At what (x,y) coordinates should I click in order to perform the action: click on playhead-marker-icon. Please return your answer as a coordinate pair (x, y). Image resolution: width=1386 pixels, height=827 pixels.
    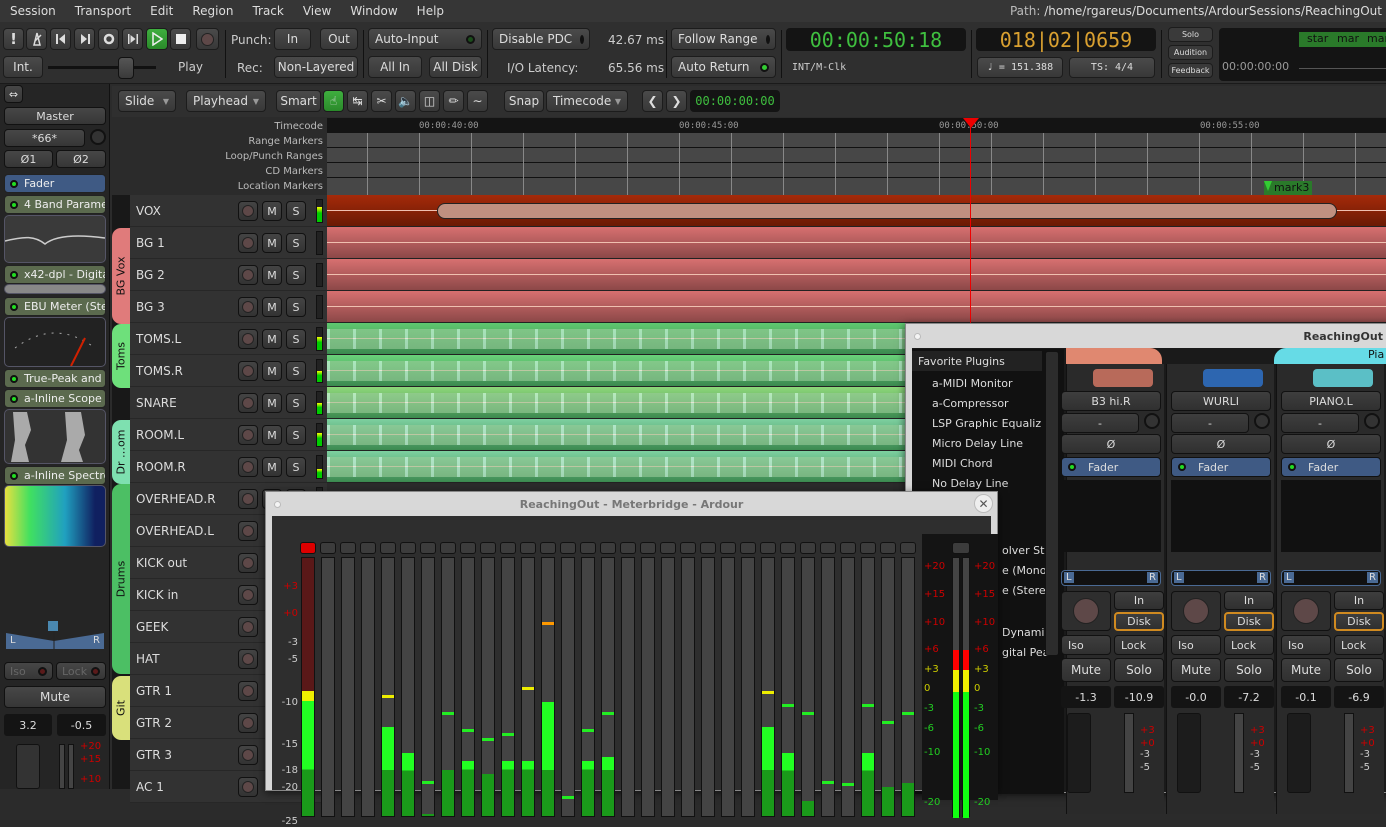
    Looking at the image, I should click on (971, 123).